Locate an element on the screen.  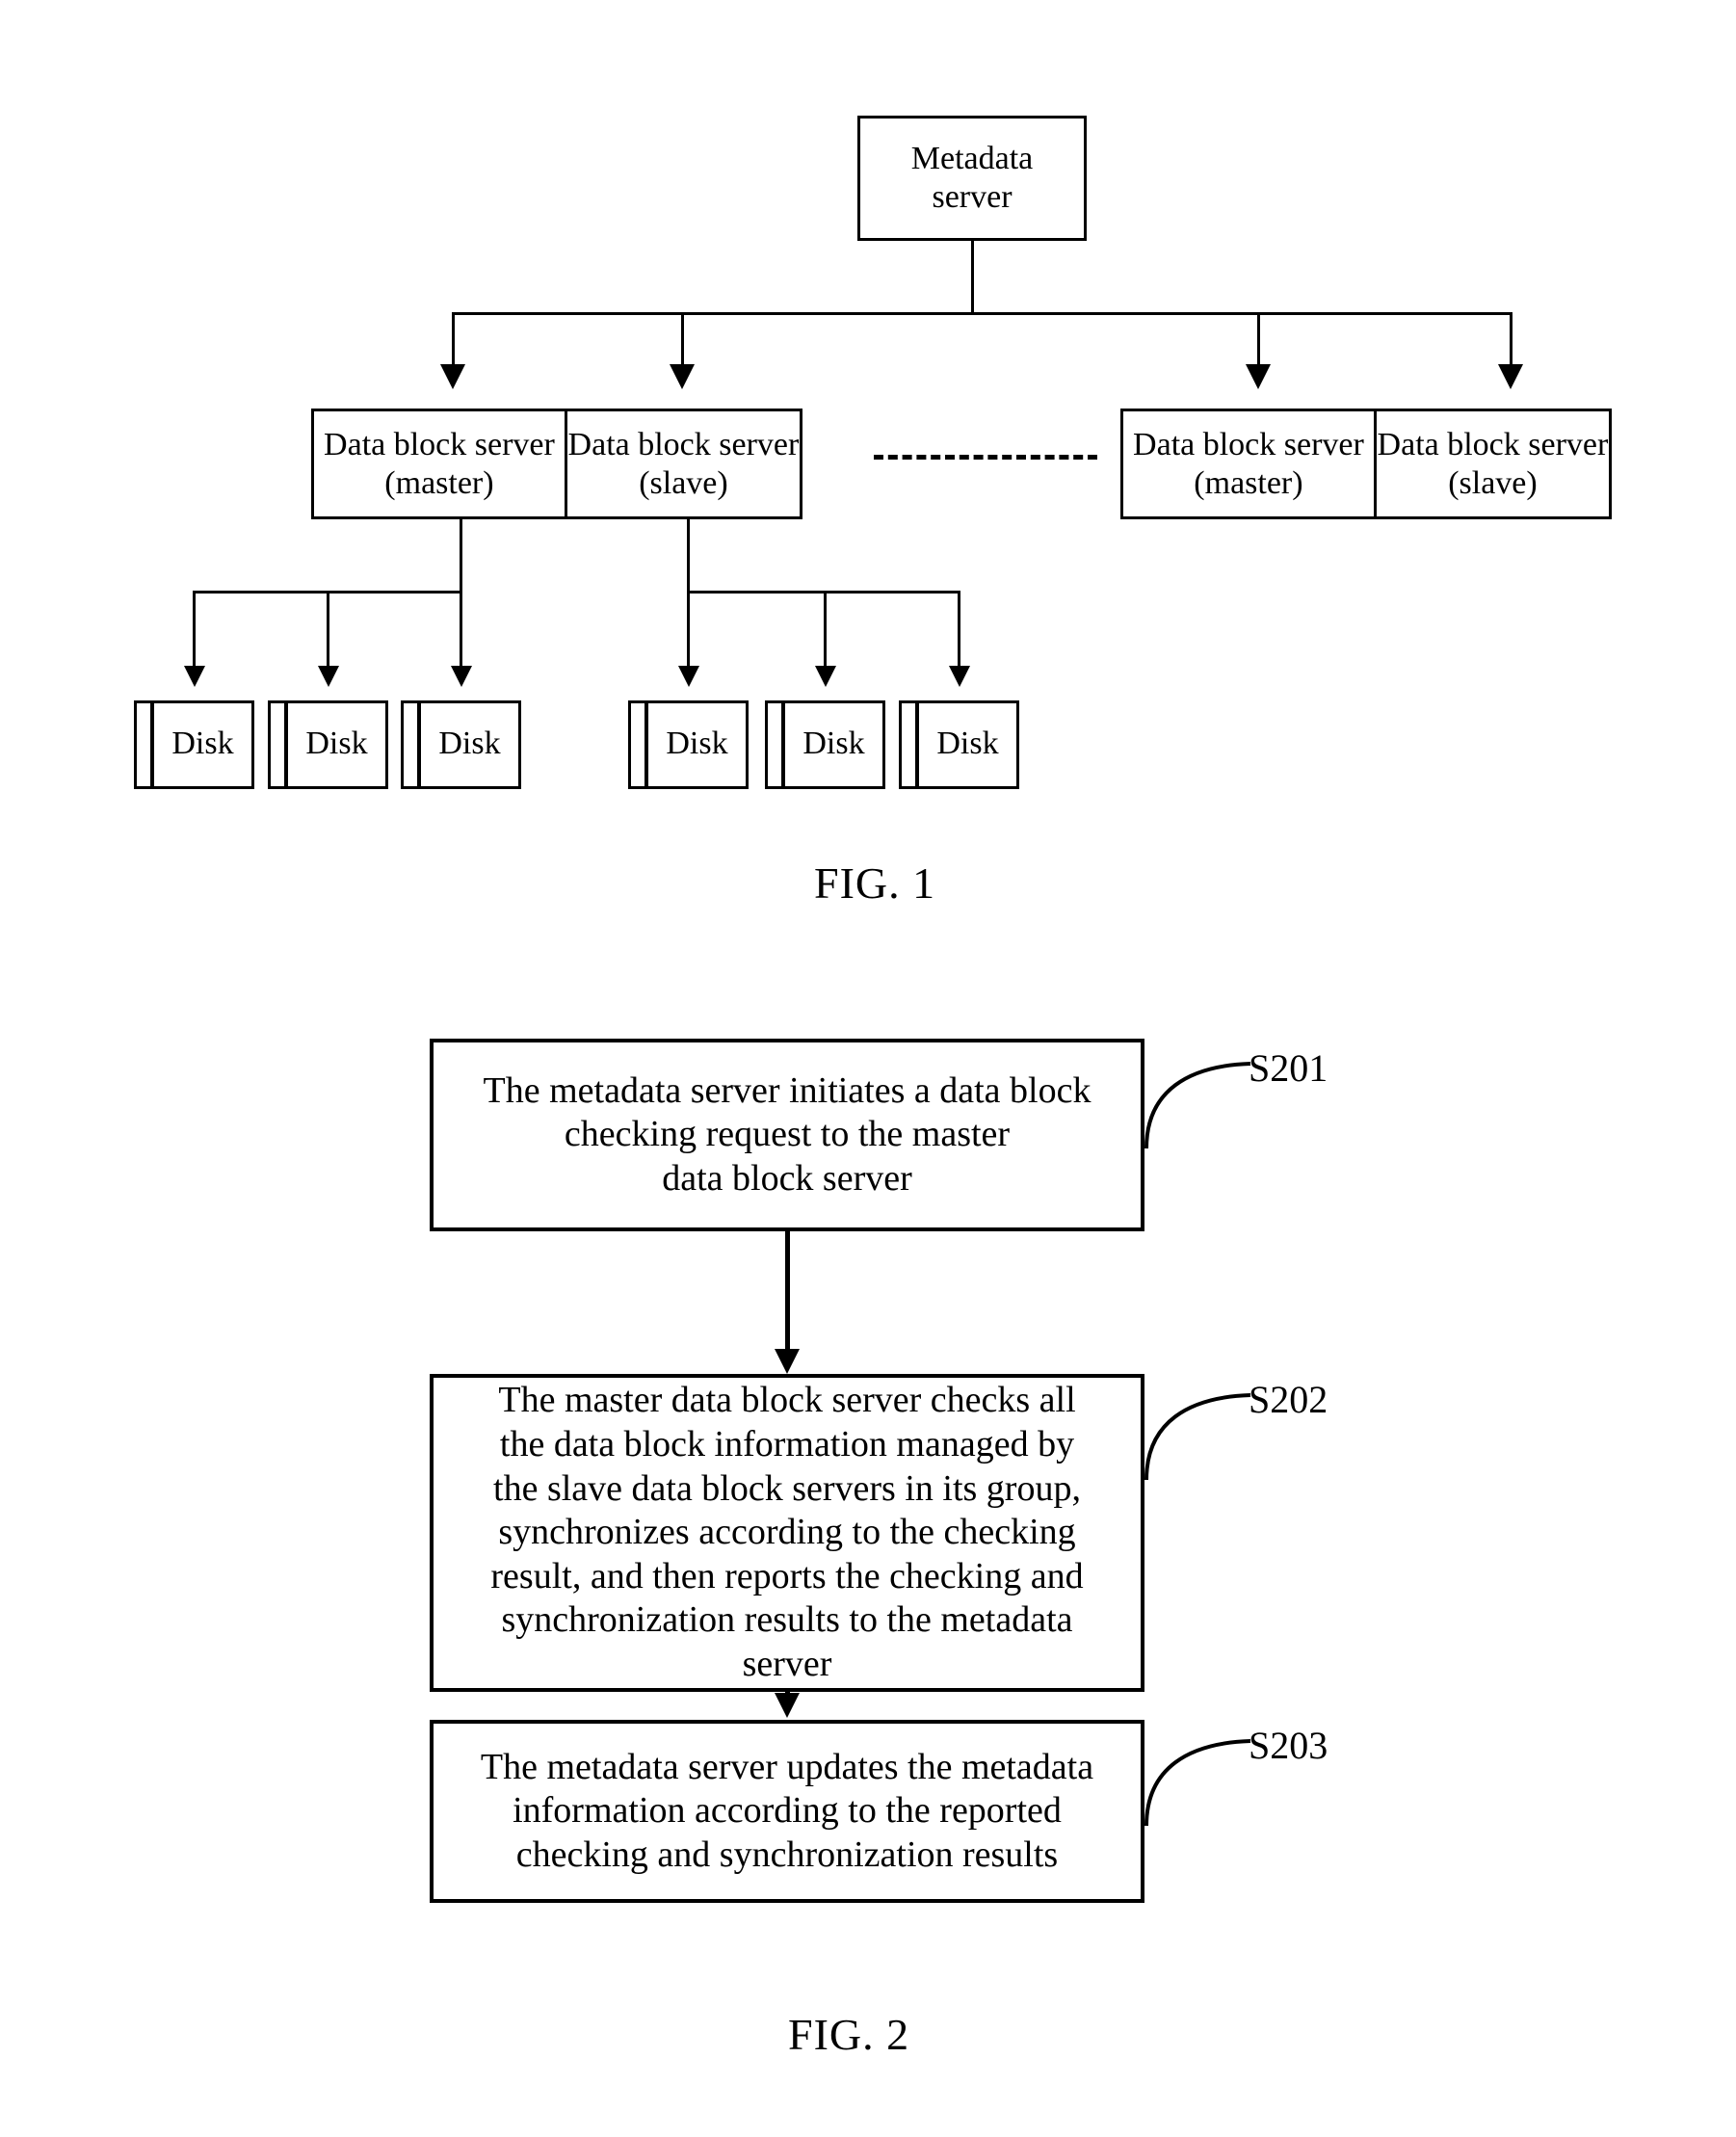
disk-box-right-2: Disk is located at coordinates (825, 744).